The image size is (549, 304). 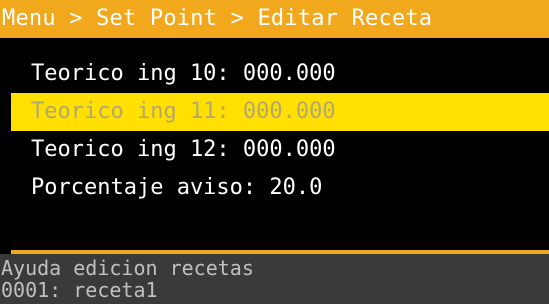 What do you see at coordinates (280, 112) in the screenshot?
I see `menu-item-teorico-ing-11: Teorico ing 11: 000.000` at bounding box center [280, 112].